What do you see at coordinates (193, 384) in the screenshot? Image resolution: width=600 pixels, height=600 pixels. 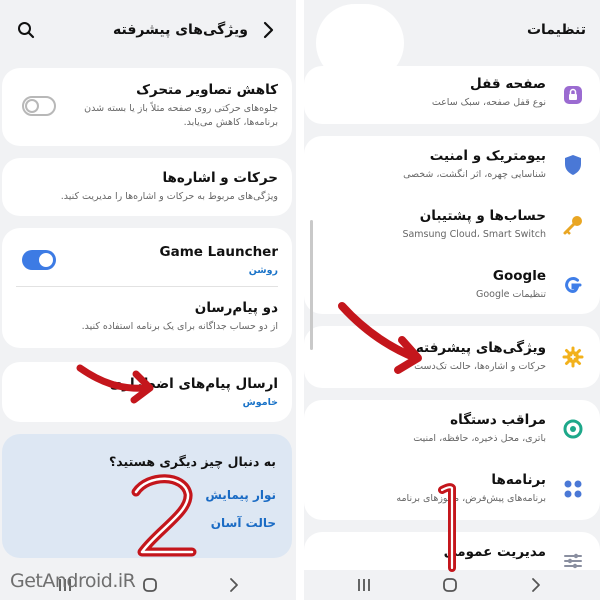 I see `setting-title: ارسال پیام‌های اضطراری` at bounding box center [193, 384].